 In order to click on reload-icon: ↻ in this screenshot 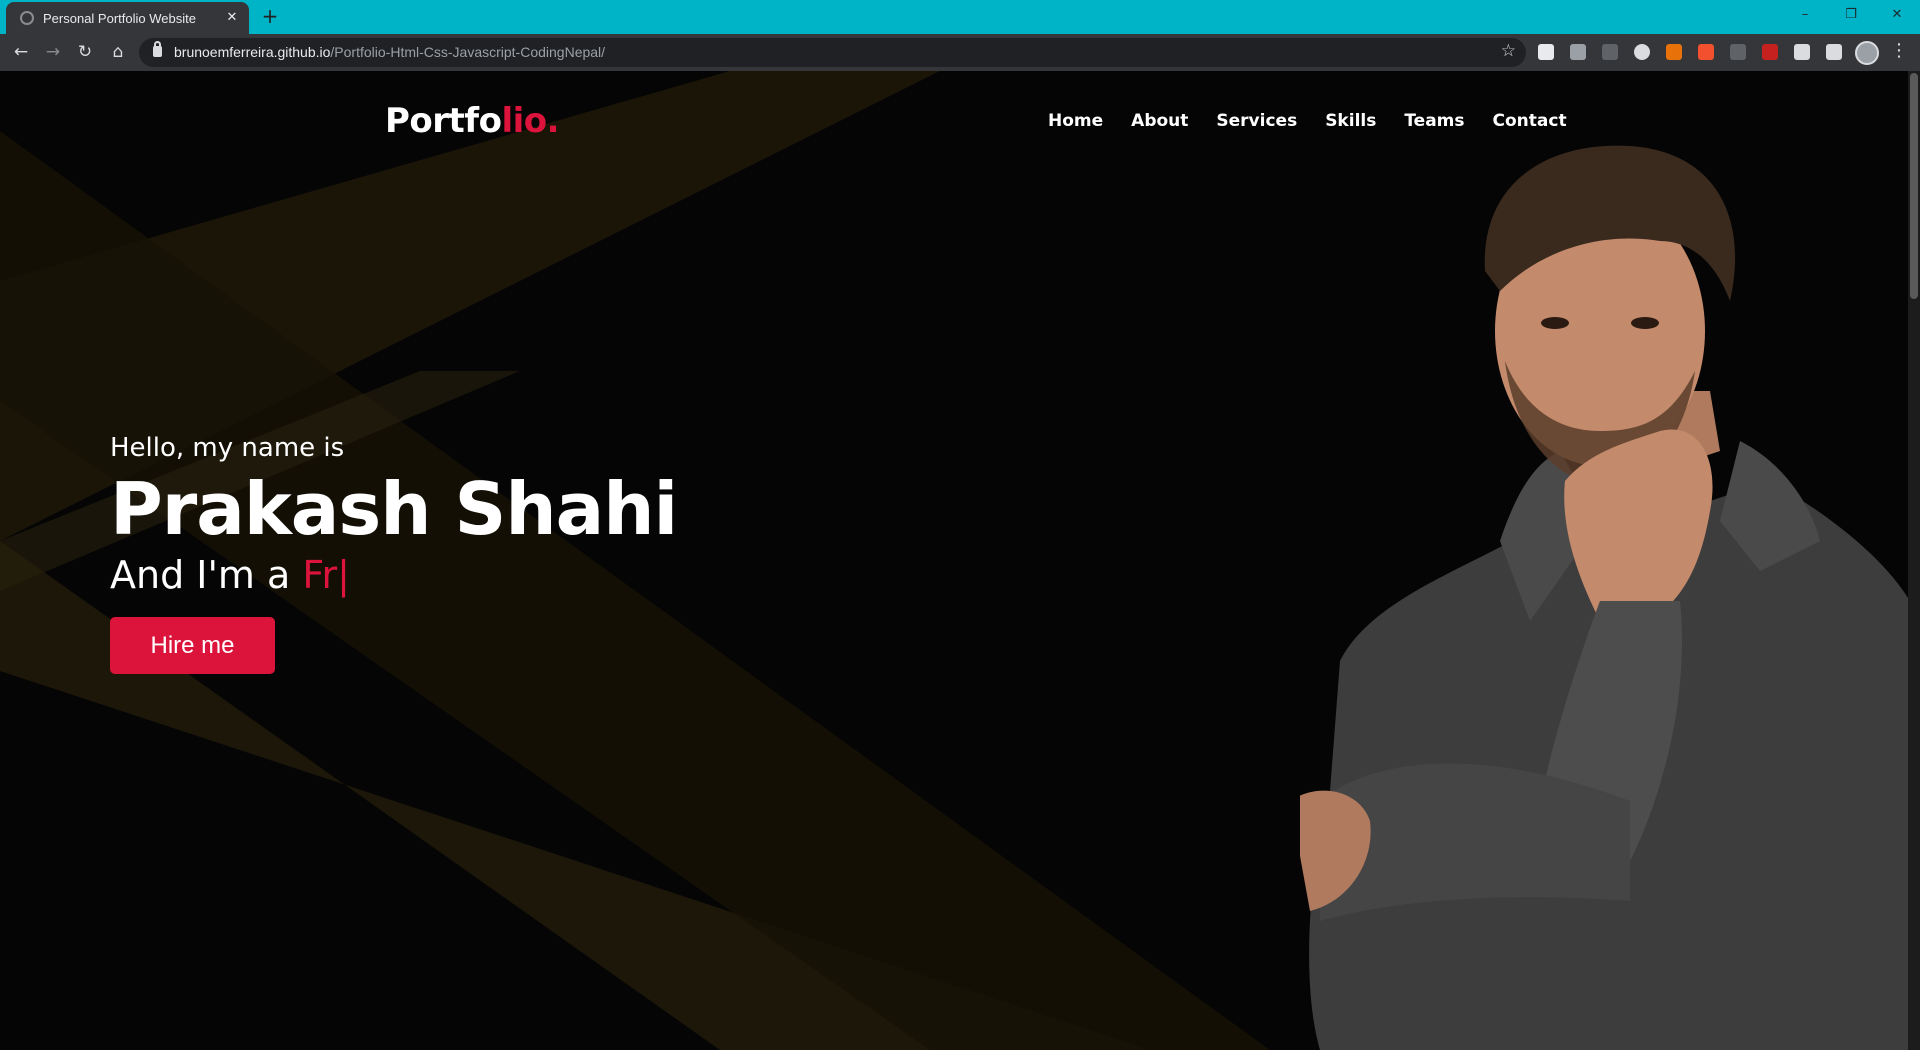, I will do `click(85, 52)`.